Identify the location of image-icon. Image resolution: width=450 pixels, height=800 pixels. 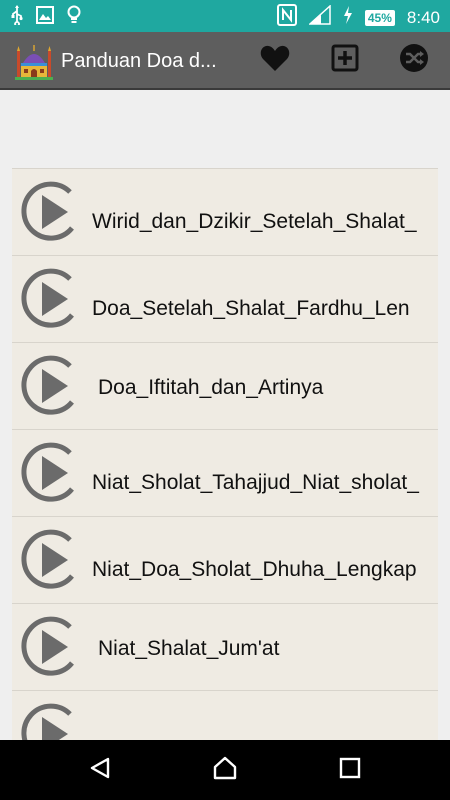
(45, 17).